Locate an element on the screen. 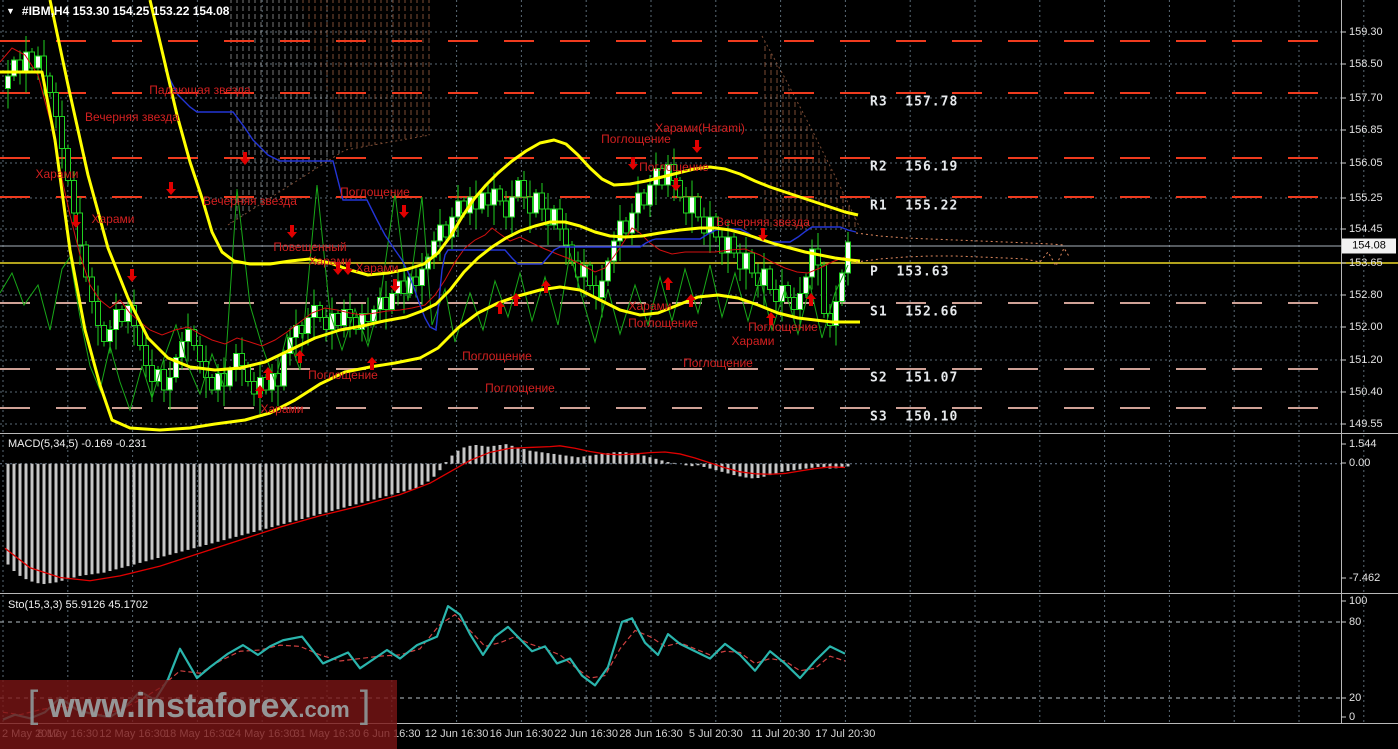 This screenshot has width=1398, height=749. price-axis-label: 157.70 is located at coordinates (1366, 98).